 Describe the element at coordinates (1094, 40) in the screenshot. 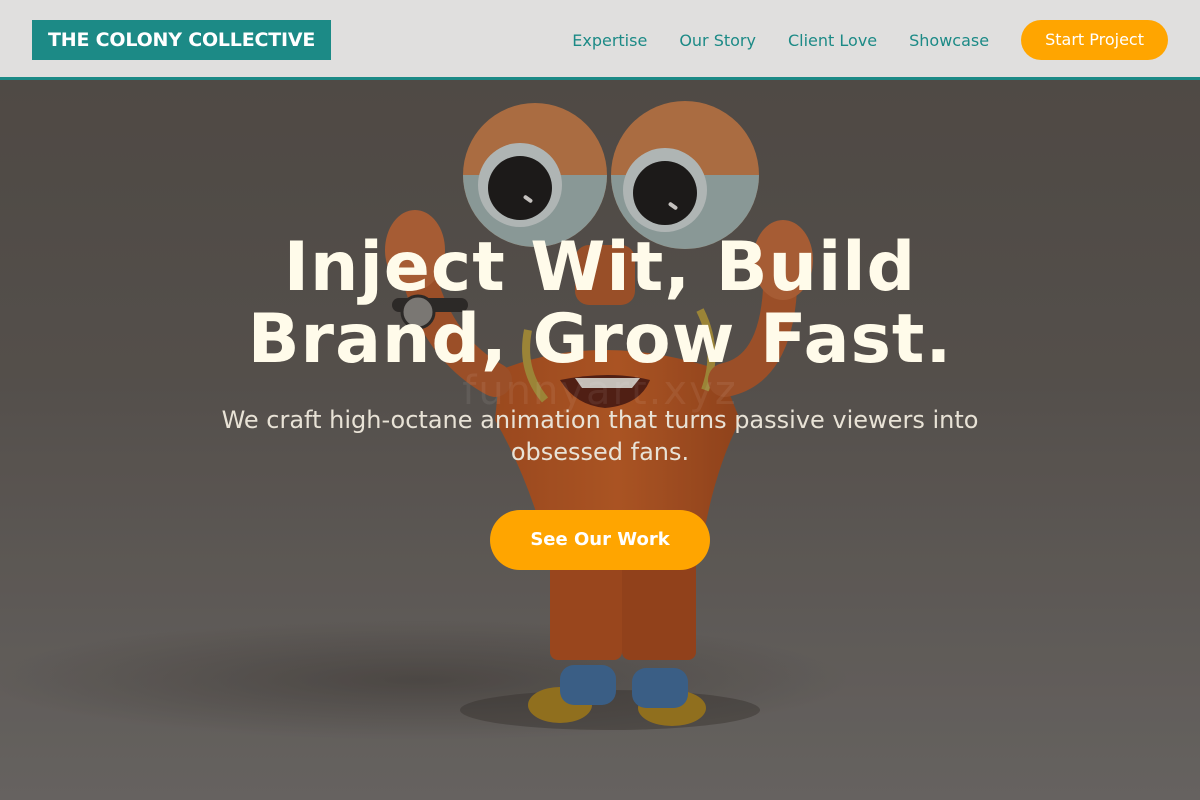

I see `start-project-button: Start Project` at that location.